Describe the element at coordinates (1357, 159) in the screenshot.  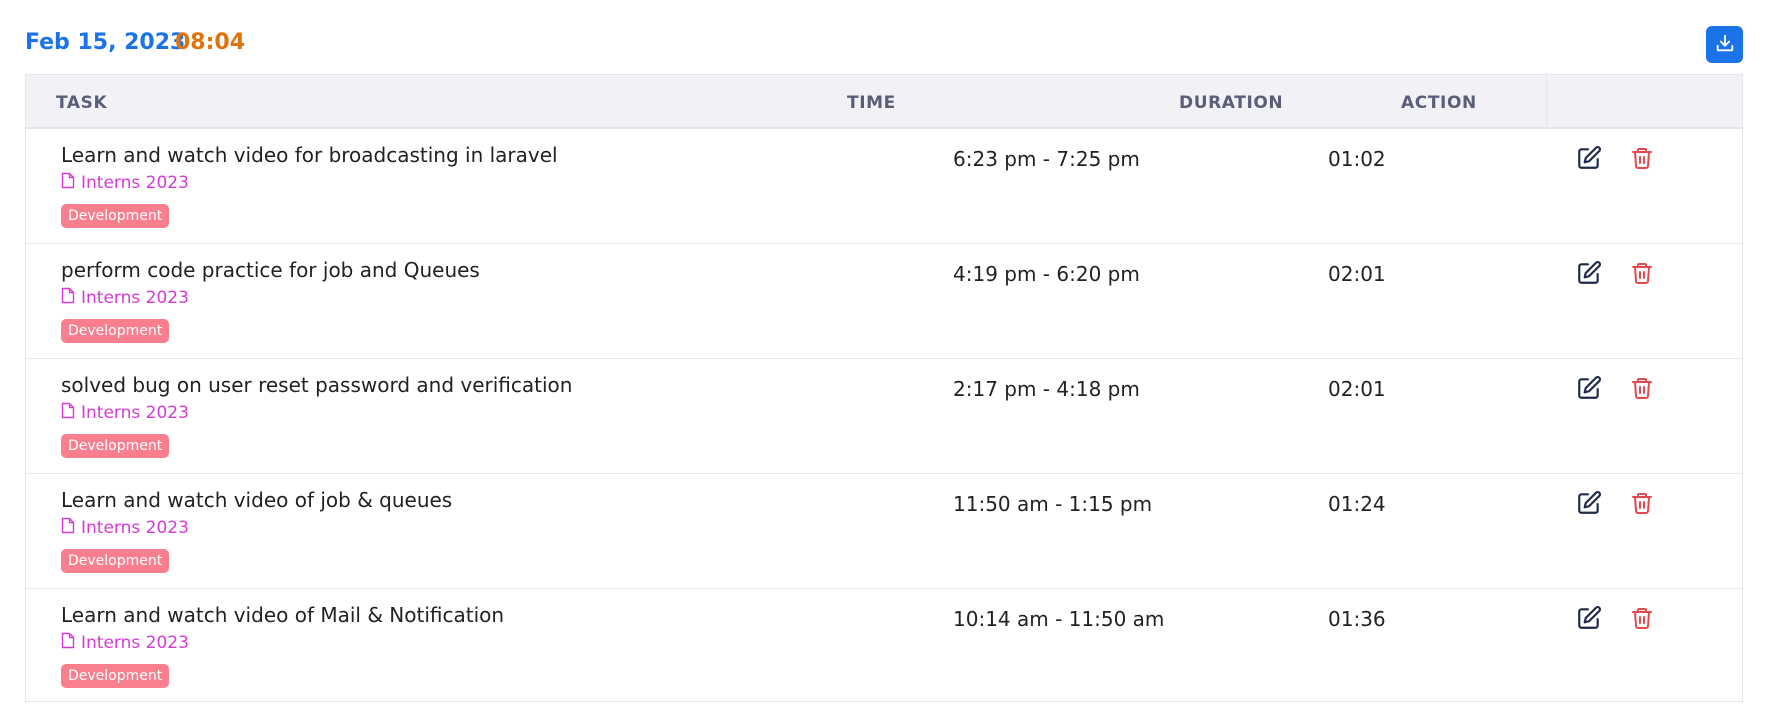
I see `duration-value: 01:02` at that location.